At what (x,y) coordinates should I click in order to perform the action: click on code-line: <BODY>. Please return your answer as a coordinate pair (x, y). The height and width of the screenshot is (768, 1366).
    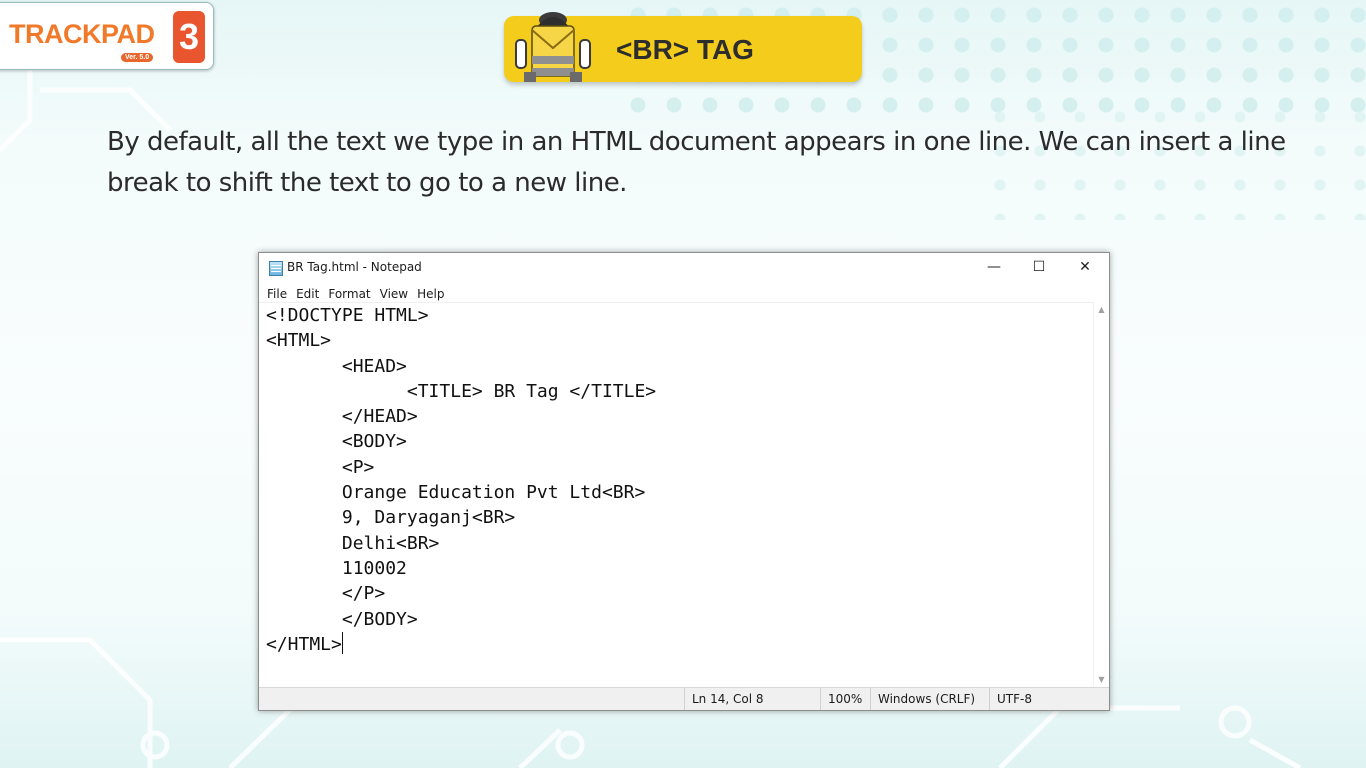
    Looking at the image, I should click on (336, 442).